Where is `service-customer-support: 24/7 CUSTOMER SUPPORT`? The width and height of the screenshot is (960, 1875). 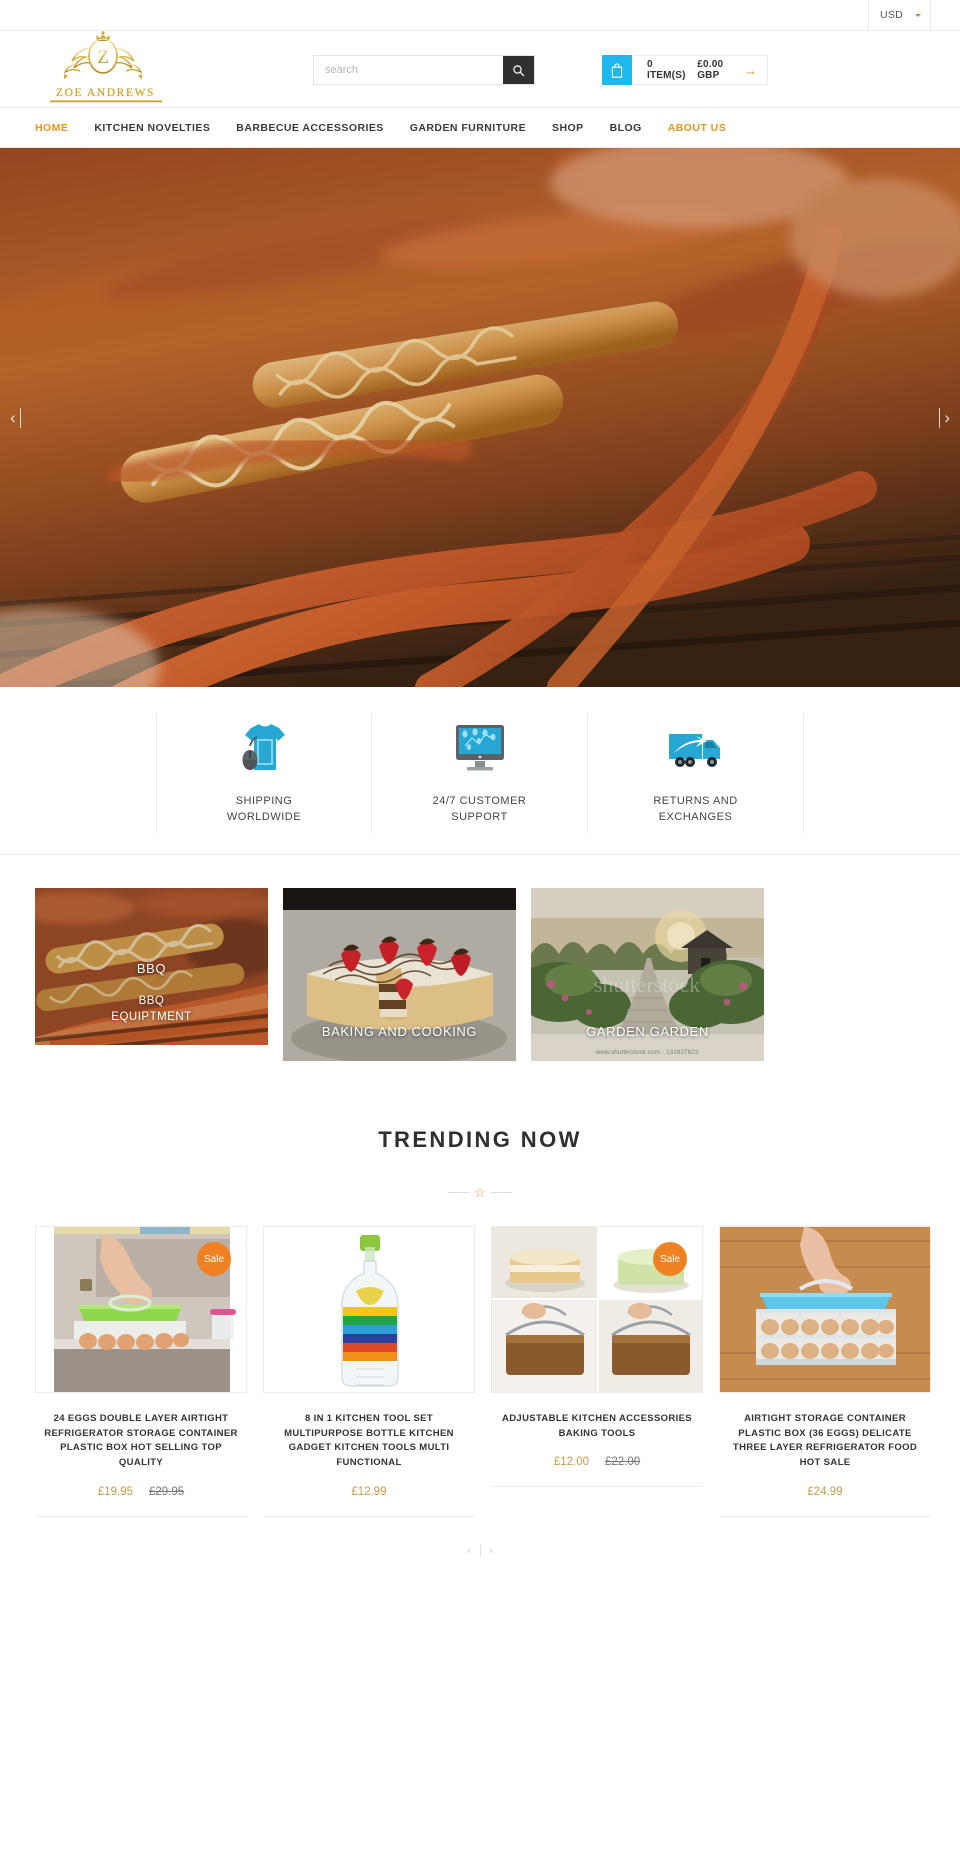
service-customer-support: 24/7 CUSTOMER SUPPORT is located at coordinates (480, 772).